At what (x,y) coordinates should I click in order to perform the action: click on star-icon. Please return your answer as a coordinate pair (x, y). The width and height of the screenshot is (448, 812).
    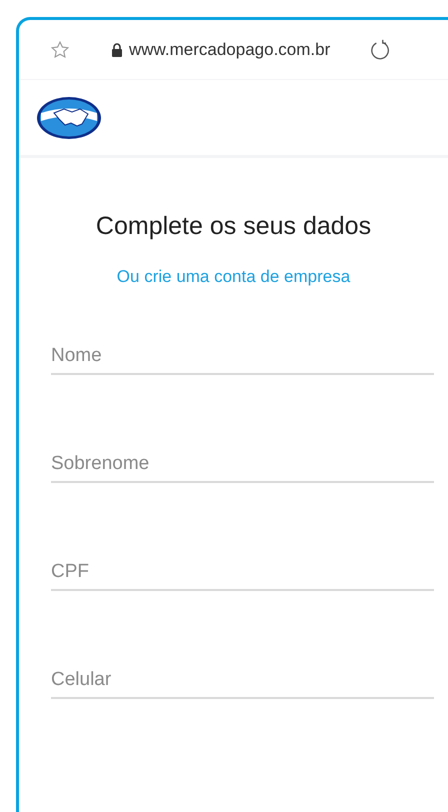
    Looking at the image, I should click on (60, 50).